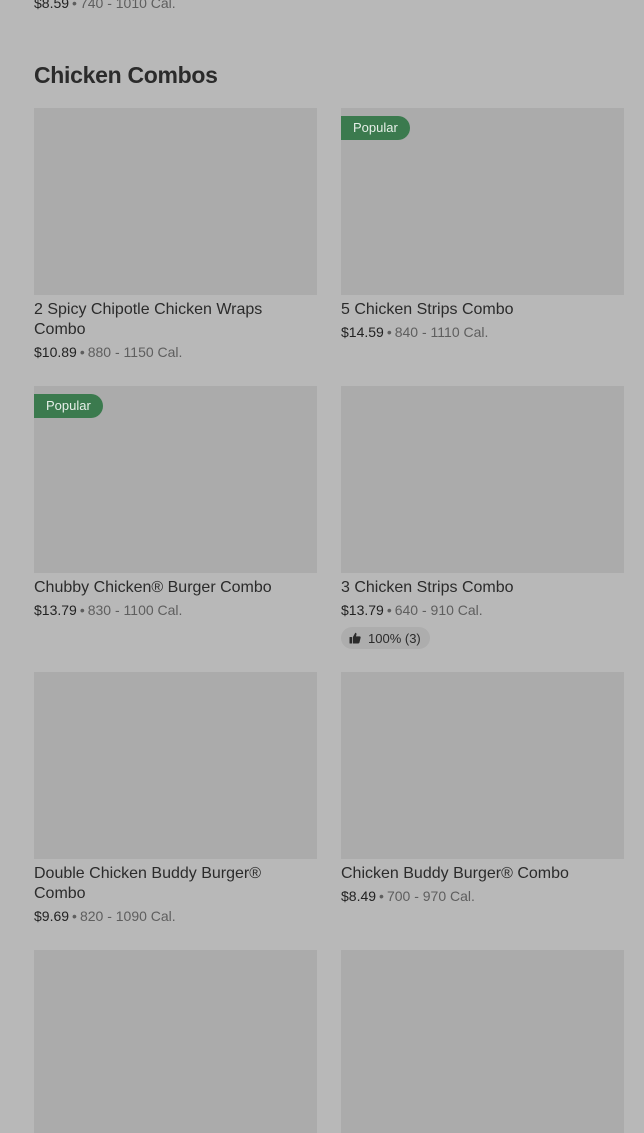 This screenshot has width=644, height=1133. I want to click on item-price: $14.59, so click(362, 332).